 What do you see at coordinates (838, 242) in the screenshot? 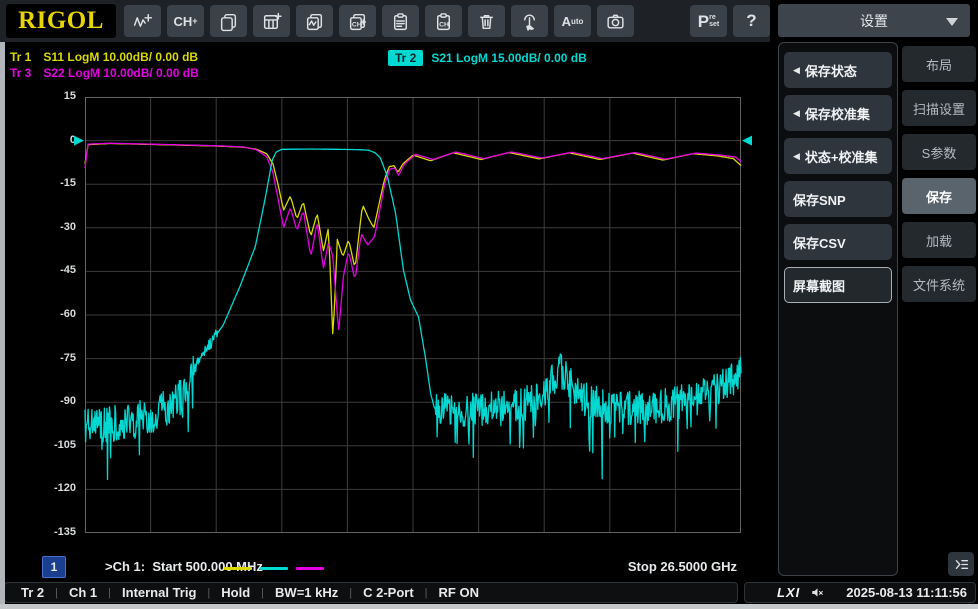
I see `menu-item-5: 保存CSV` at bounding box center [838, 242].